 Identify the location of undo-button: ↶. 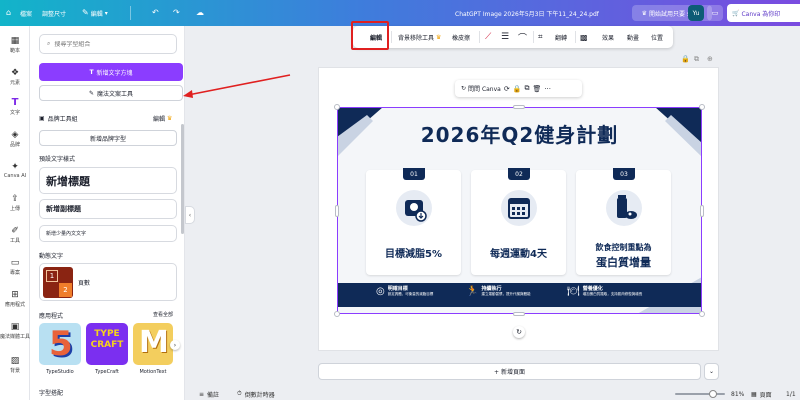
(155, 13).